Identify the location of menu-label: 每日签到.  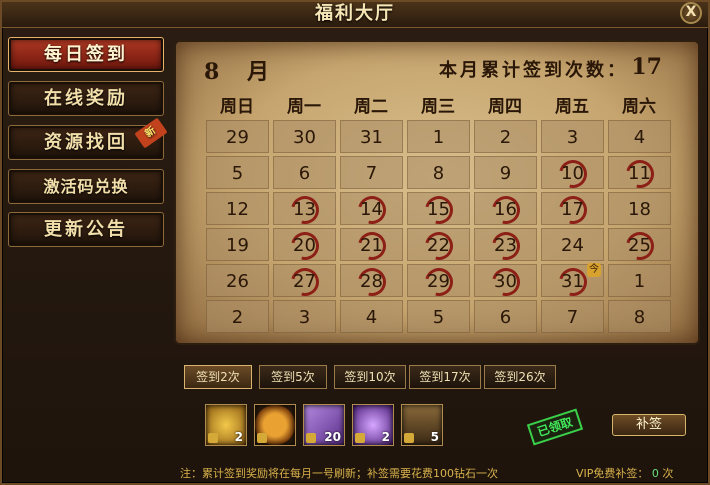
(86, 54).